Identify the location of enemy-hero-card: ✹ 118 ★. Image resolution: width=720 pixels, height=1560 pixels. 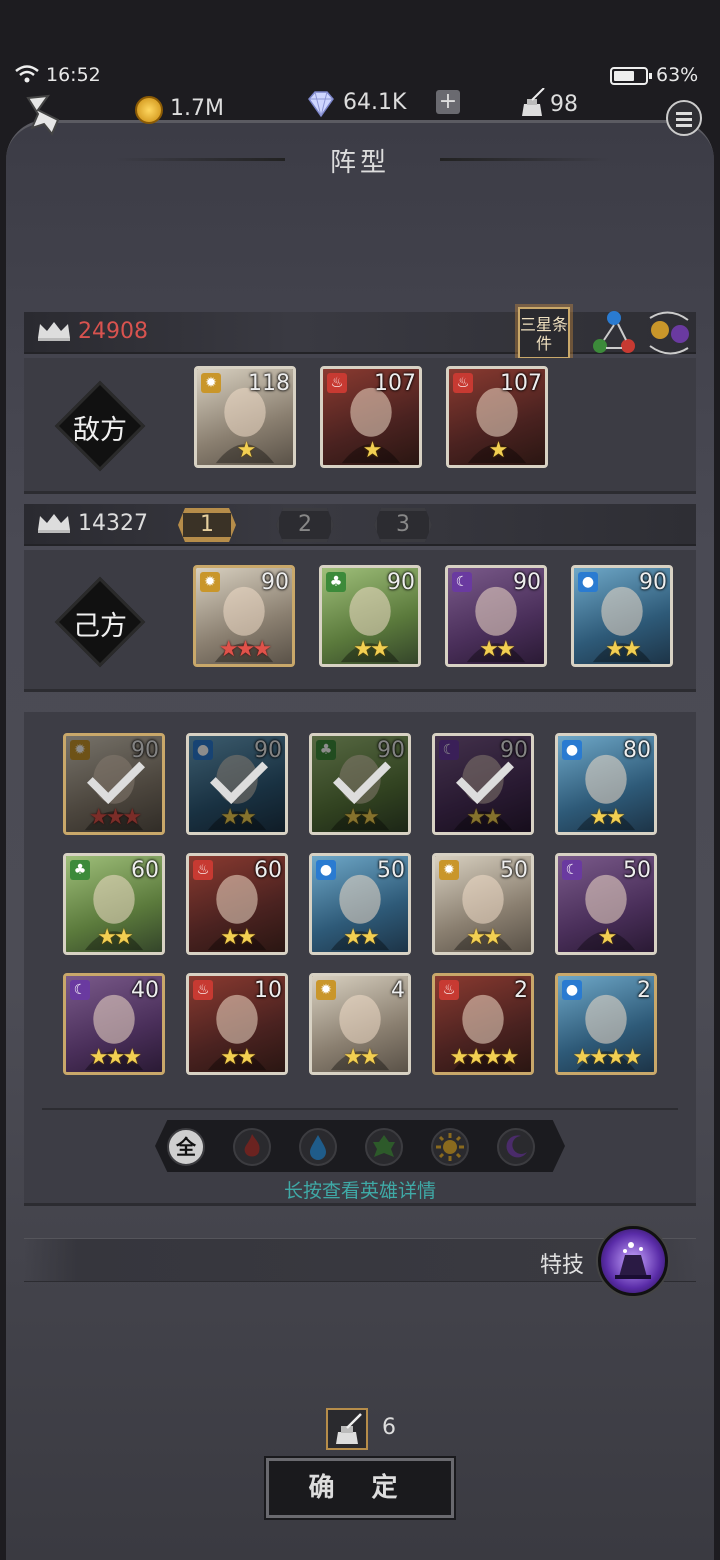
(245, 417).